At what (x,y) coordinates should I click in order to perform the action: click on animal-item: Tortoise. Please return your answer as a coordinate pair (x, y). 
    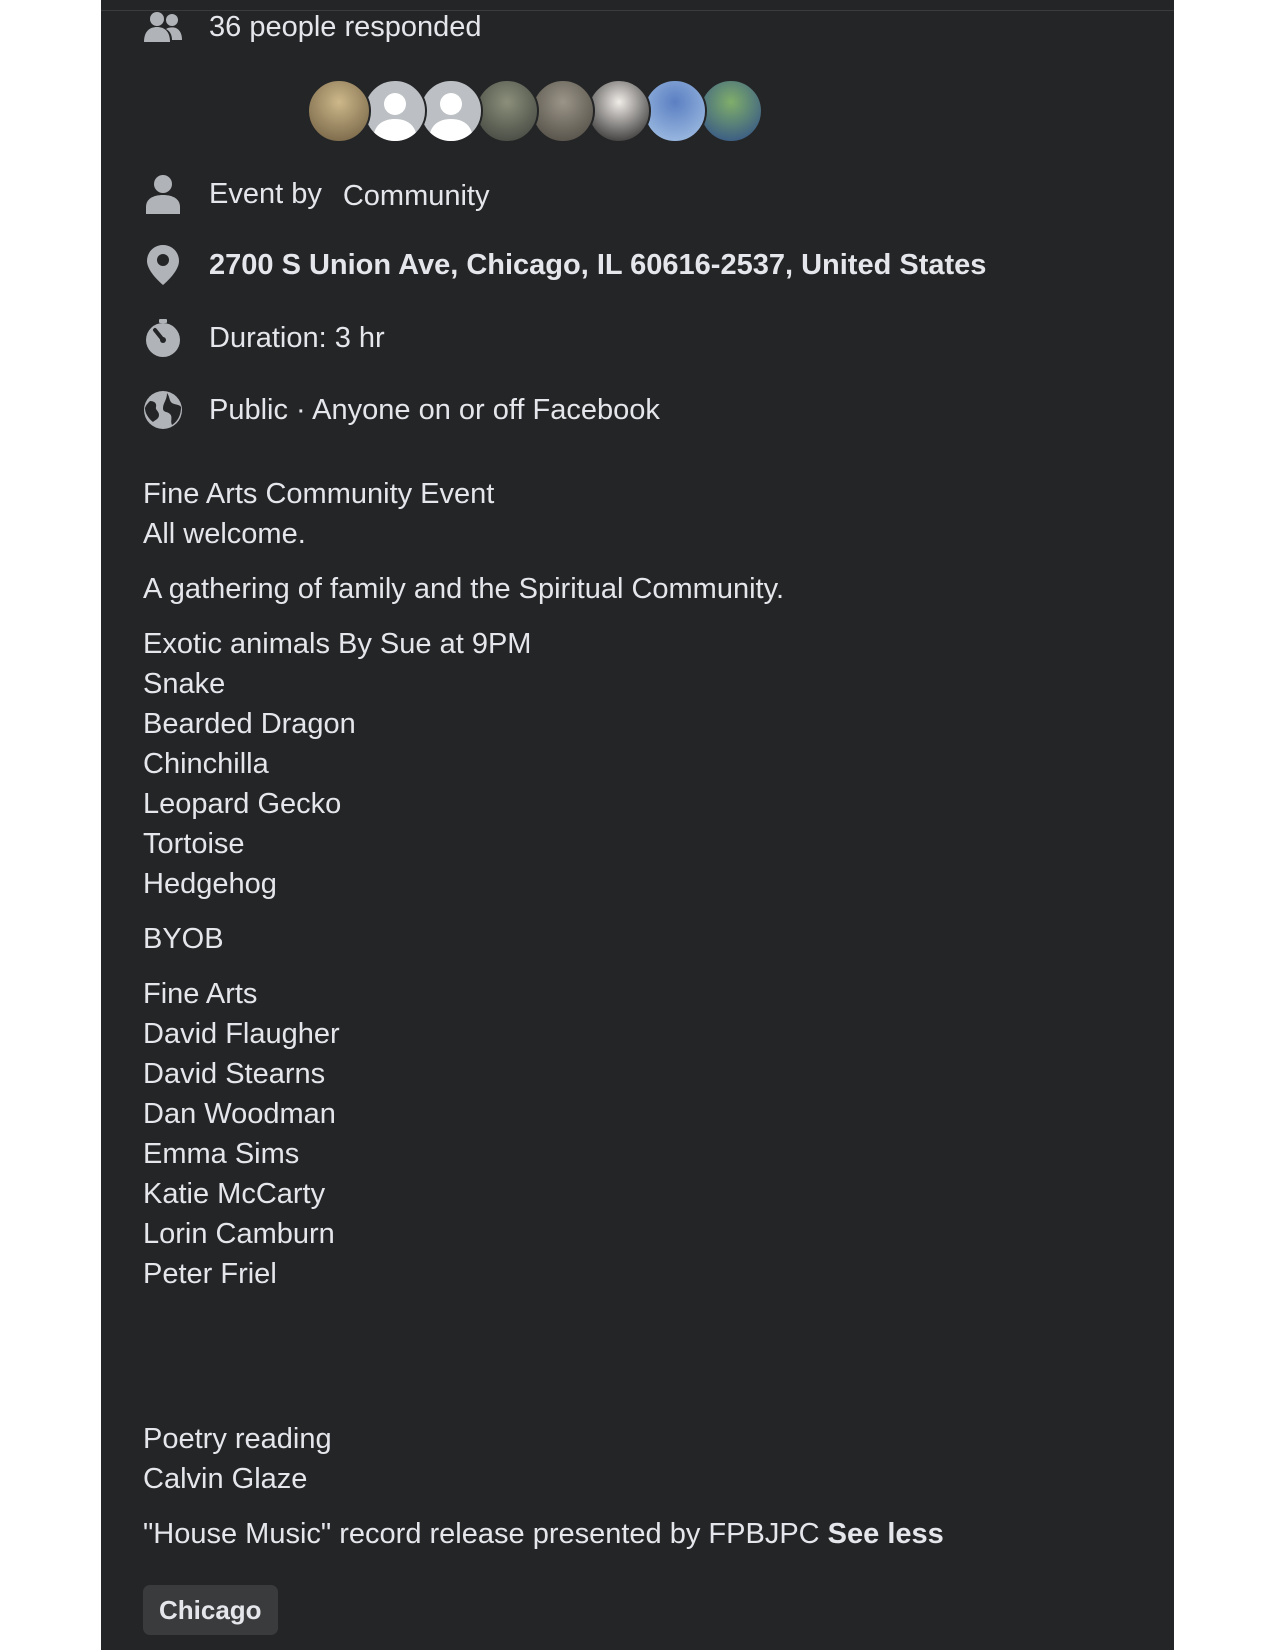
    Looking at the image, I should click on (194, 844).